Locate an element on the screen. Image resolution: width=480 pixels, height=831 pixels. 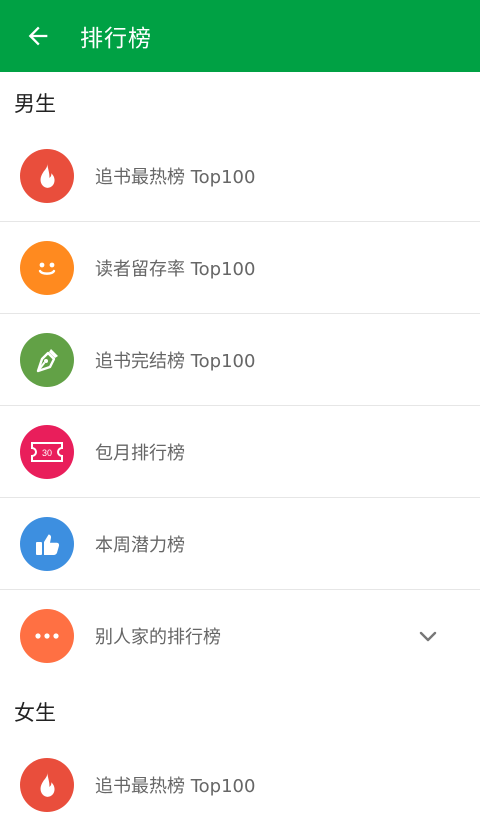
item-label: 包月排行榜 is located at coordinates (140, 453).